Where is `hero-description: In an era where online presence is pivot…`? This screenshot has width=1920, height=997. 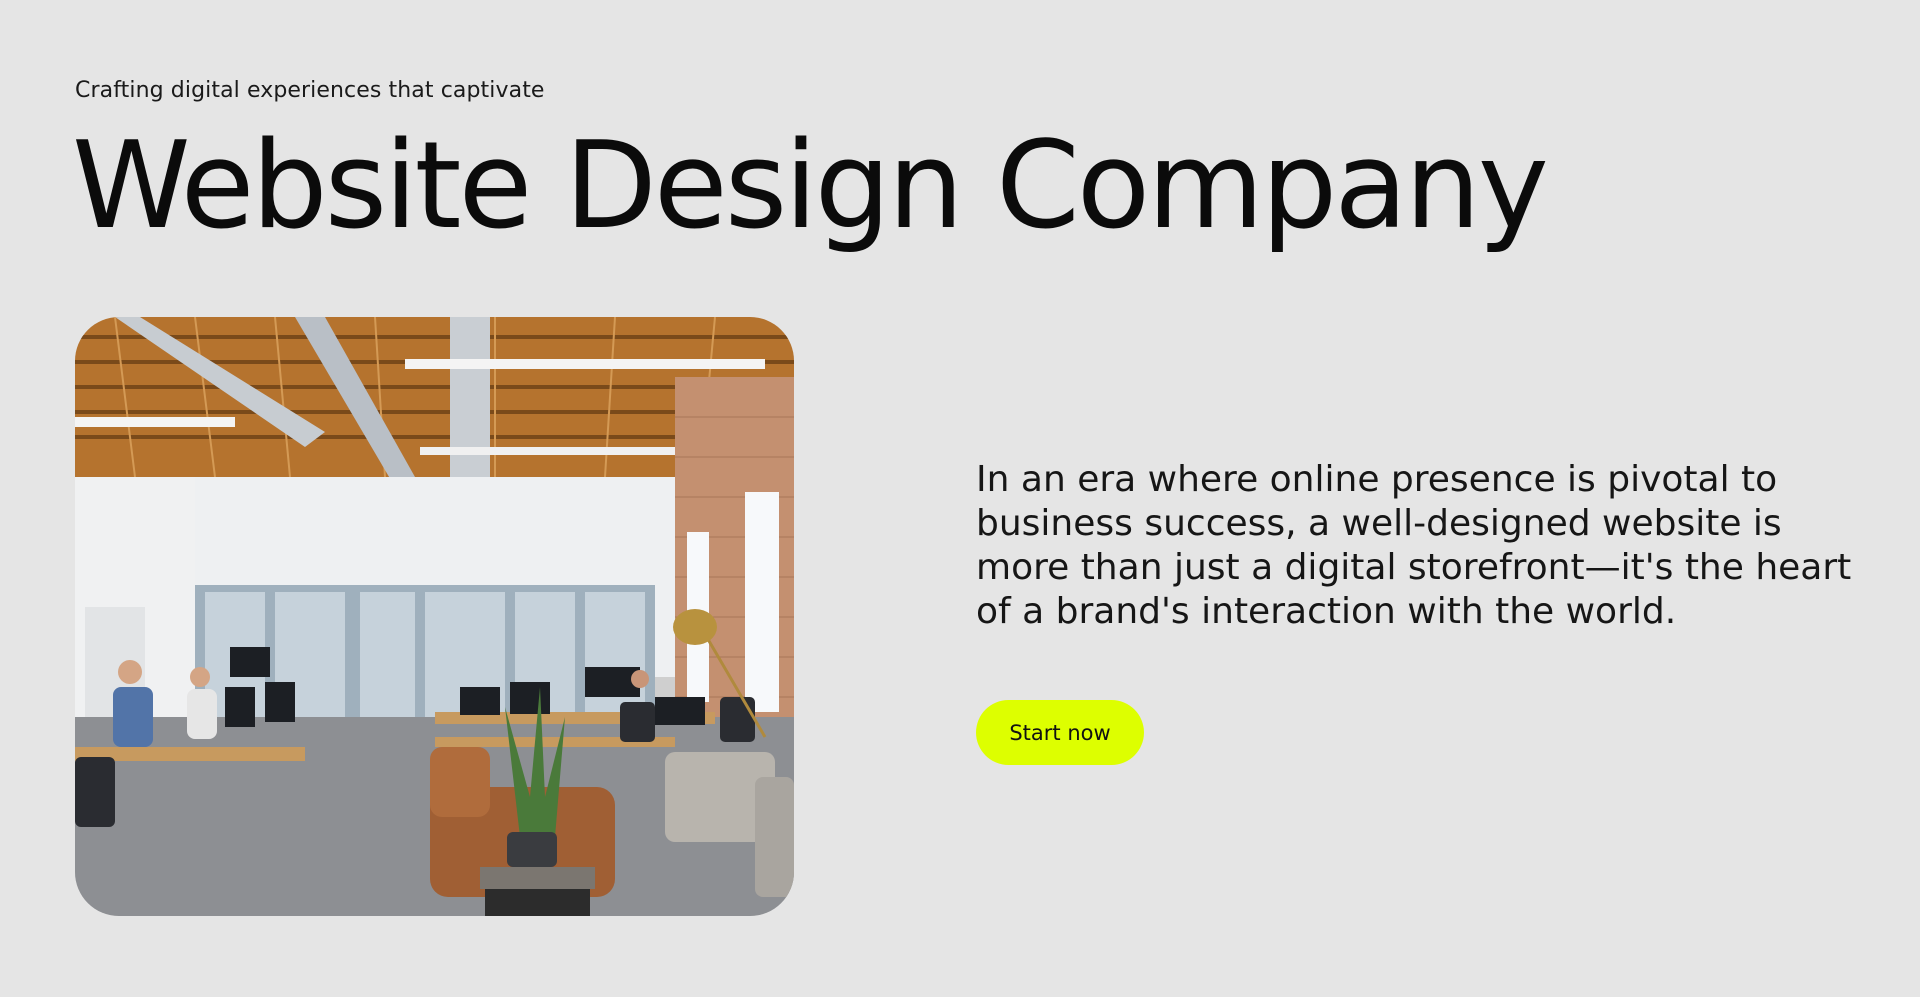
hero-description: In an era where online presence is pivot… is located at coordinates (1414, 545).